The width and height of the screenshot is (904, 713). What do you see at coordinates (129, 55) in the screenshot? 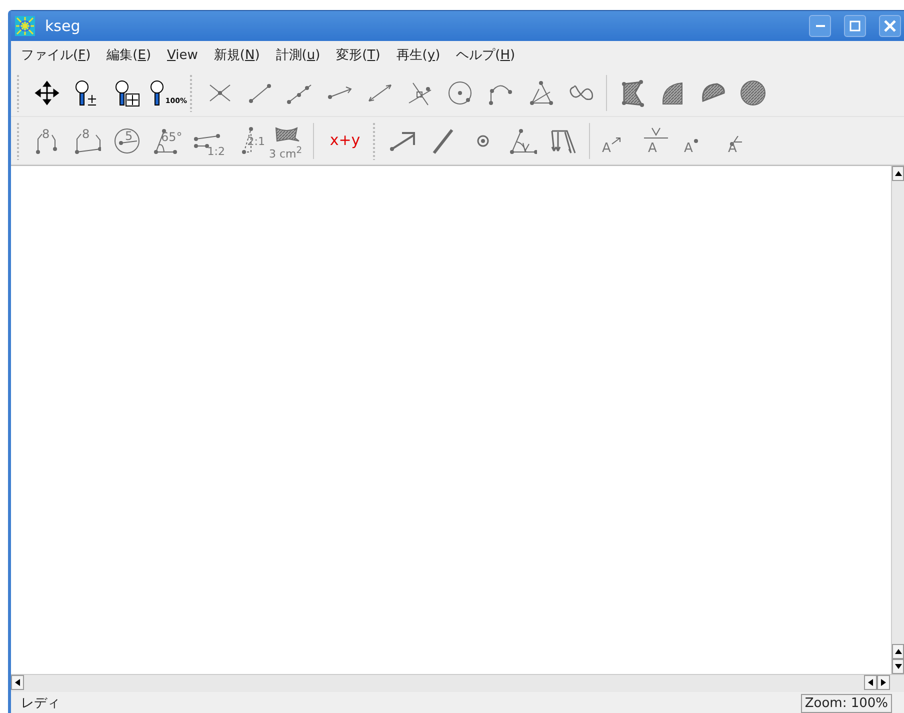
I see `menu-item: 編集(E)` at bounding box center [129, 55].